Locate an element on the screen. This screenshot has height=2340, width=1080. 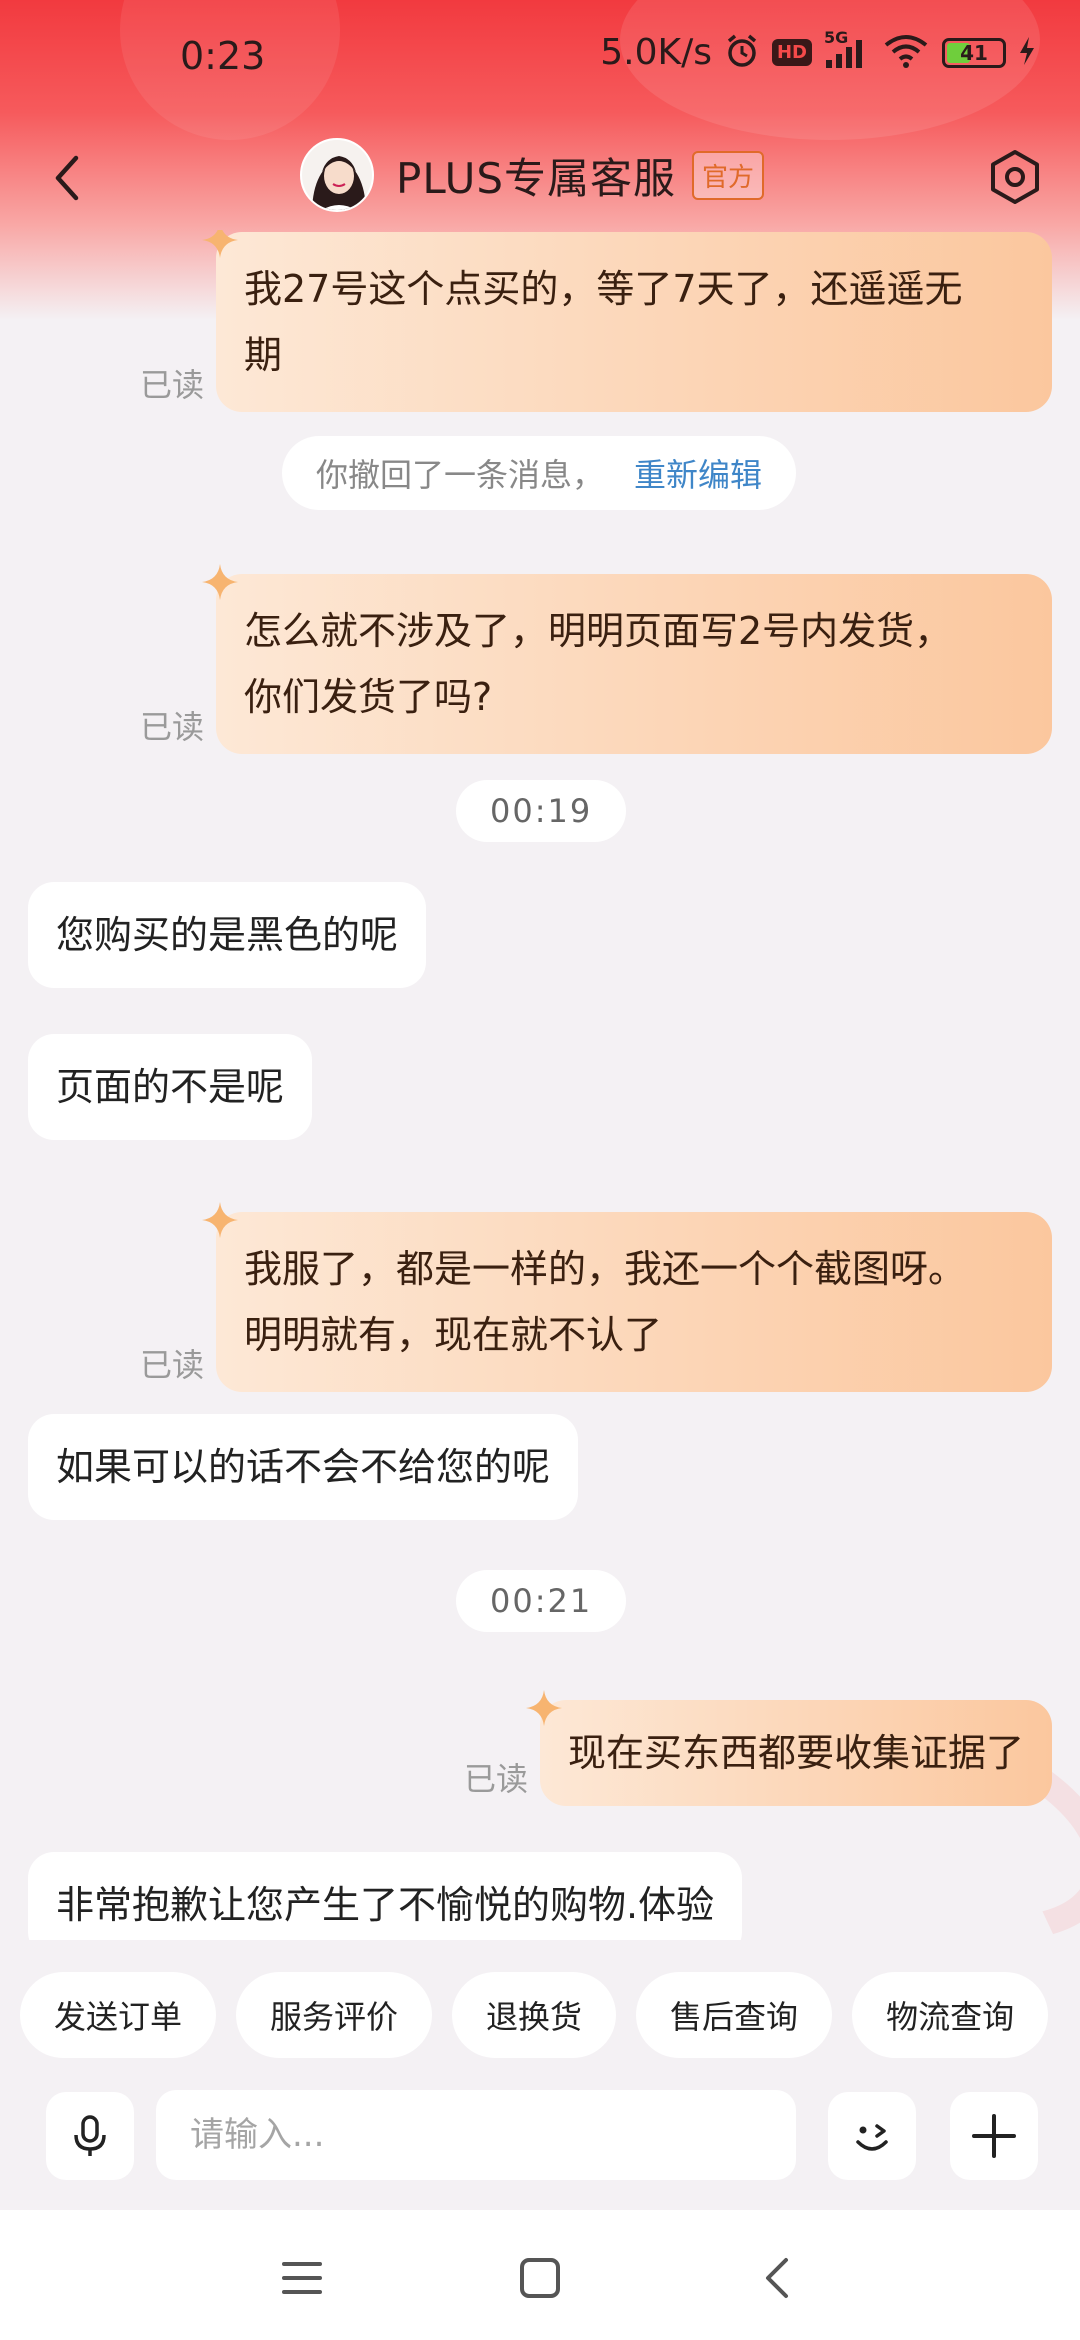
message-bubble: 怎么就不涉及了，明明页面写2号内发货， 你们发货了吗? is located at coordinates (627, 659).